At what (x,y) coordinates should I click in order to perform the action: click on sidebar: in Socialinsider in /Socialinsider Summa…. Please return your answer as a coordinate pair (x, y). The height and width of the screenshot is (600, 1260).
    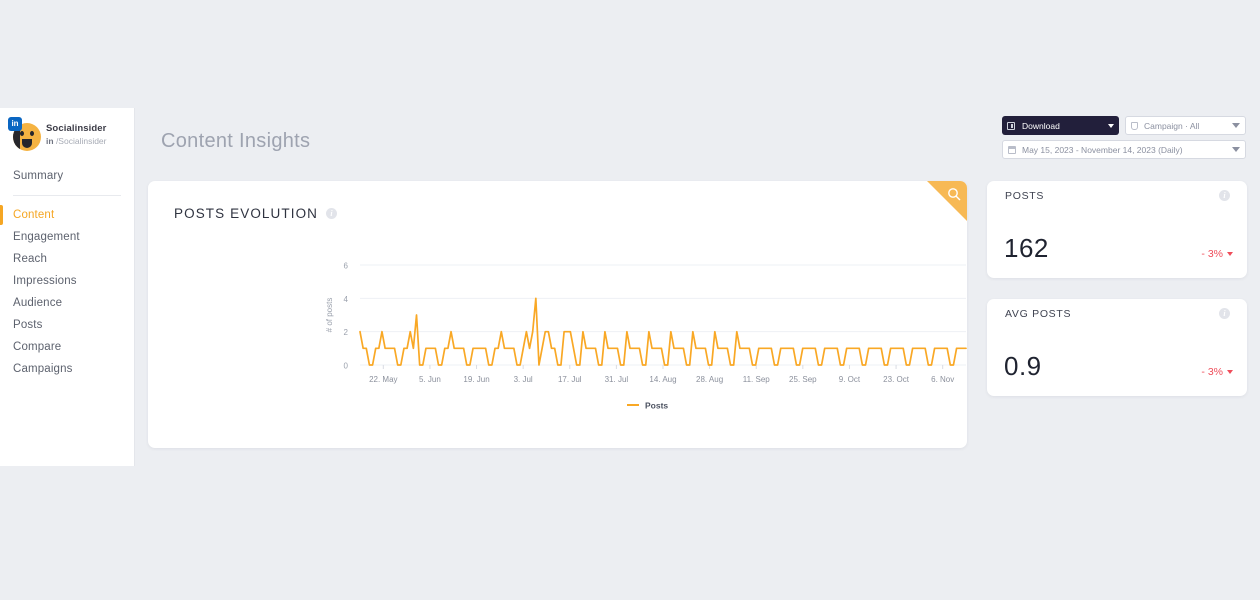
    Looking at the image, I should click on (67, 287).